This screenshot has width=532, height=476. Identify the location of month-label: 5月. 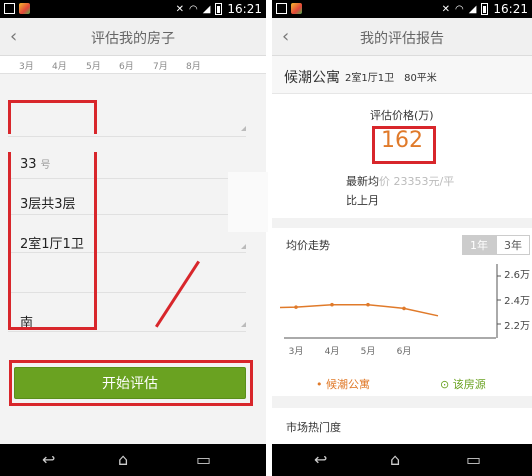
(93, 67).